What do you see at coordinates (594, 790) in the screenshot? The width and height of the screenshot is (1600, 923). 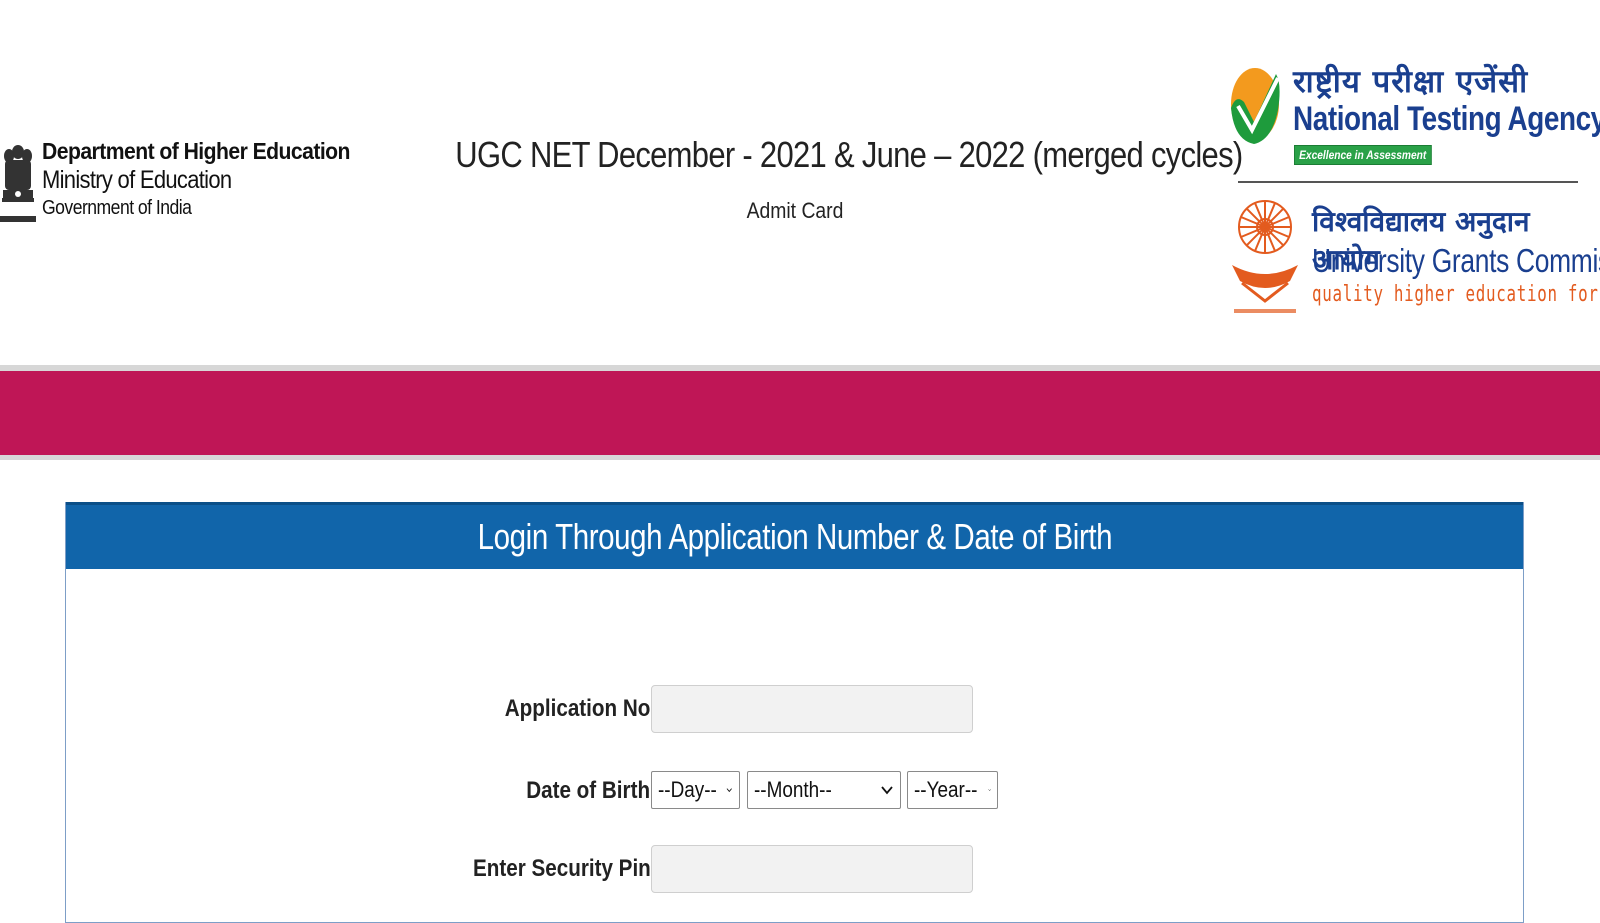 I see `date-of-birth-label: Date of Birth :` at bounding box center [594, 790].